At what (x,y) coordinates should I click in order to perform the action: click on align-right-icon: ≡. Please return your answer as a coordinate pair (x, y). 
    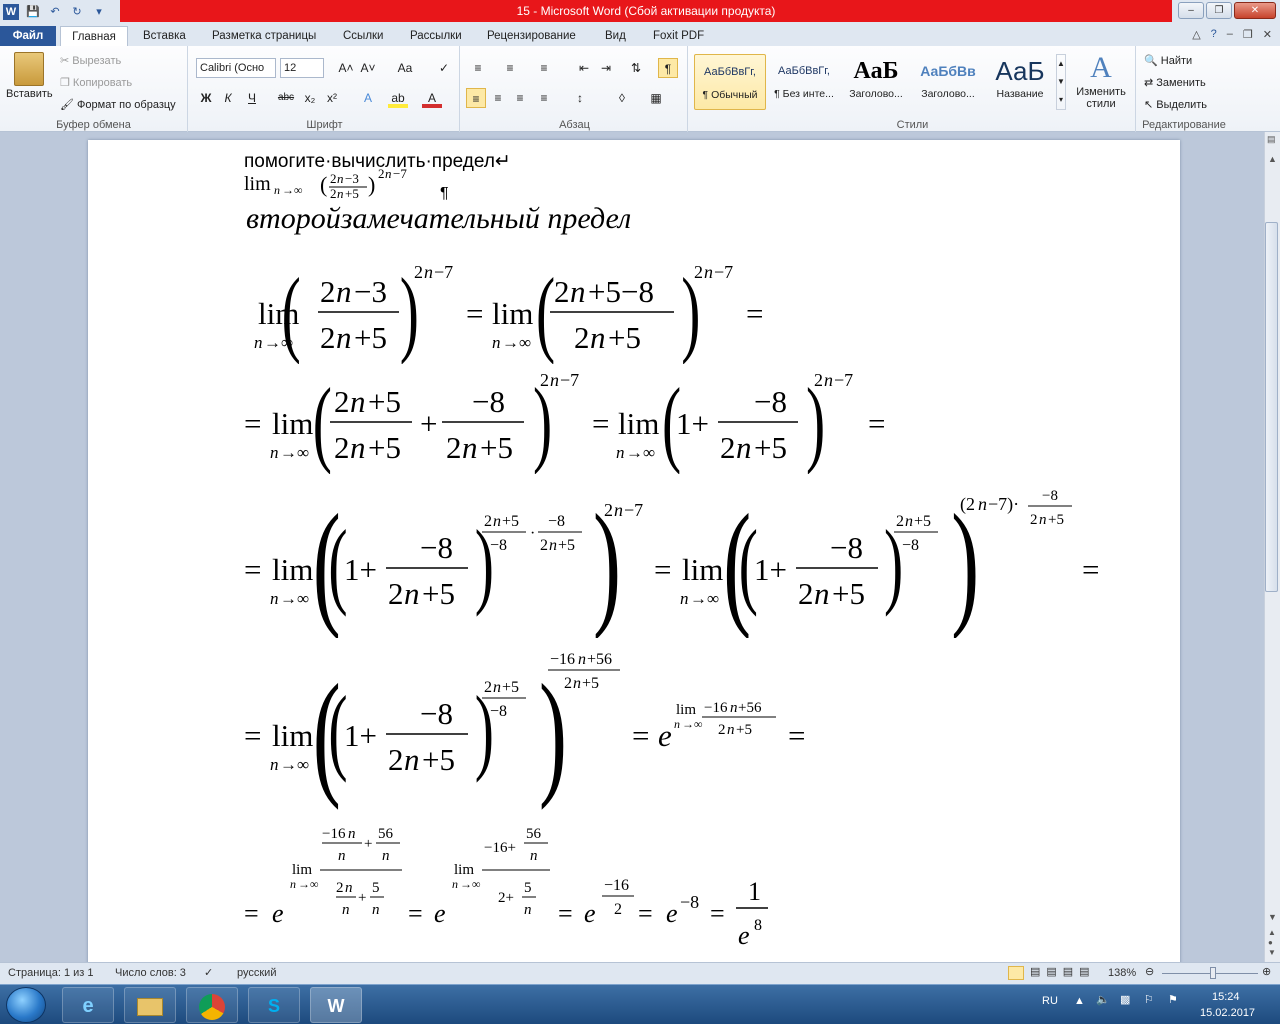
    Looking at the image, I should click on (520, 98).